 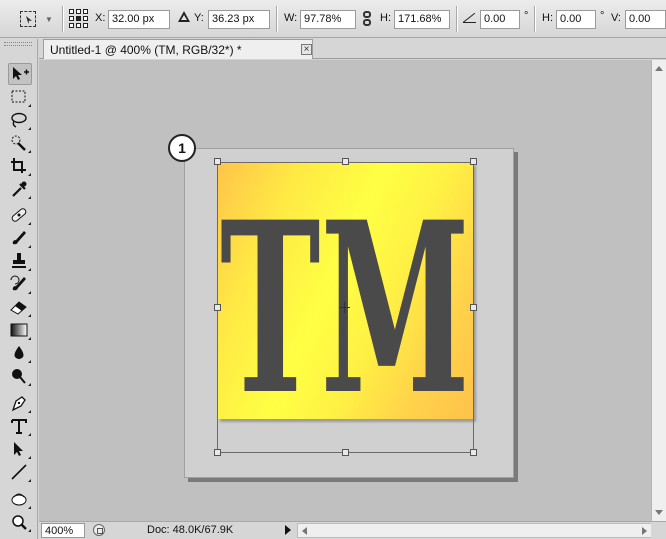 What do you see at coordinates (547, 18) in the screenshot?
I see `skew-h-label: H:` at bounding box center [547, 18].